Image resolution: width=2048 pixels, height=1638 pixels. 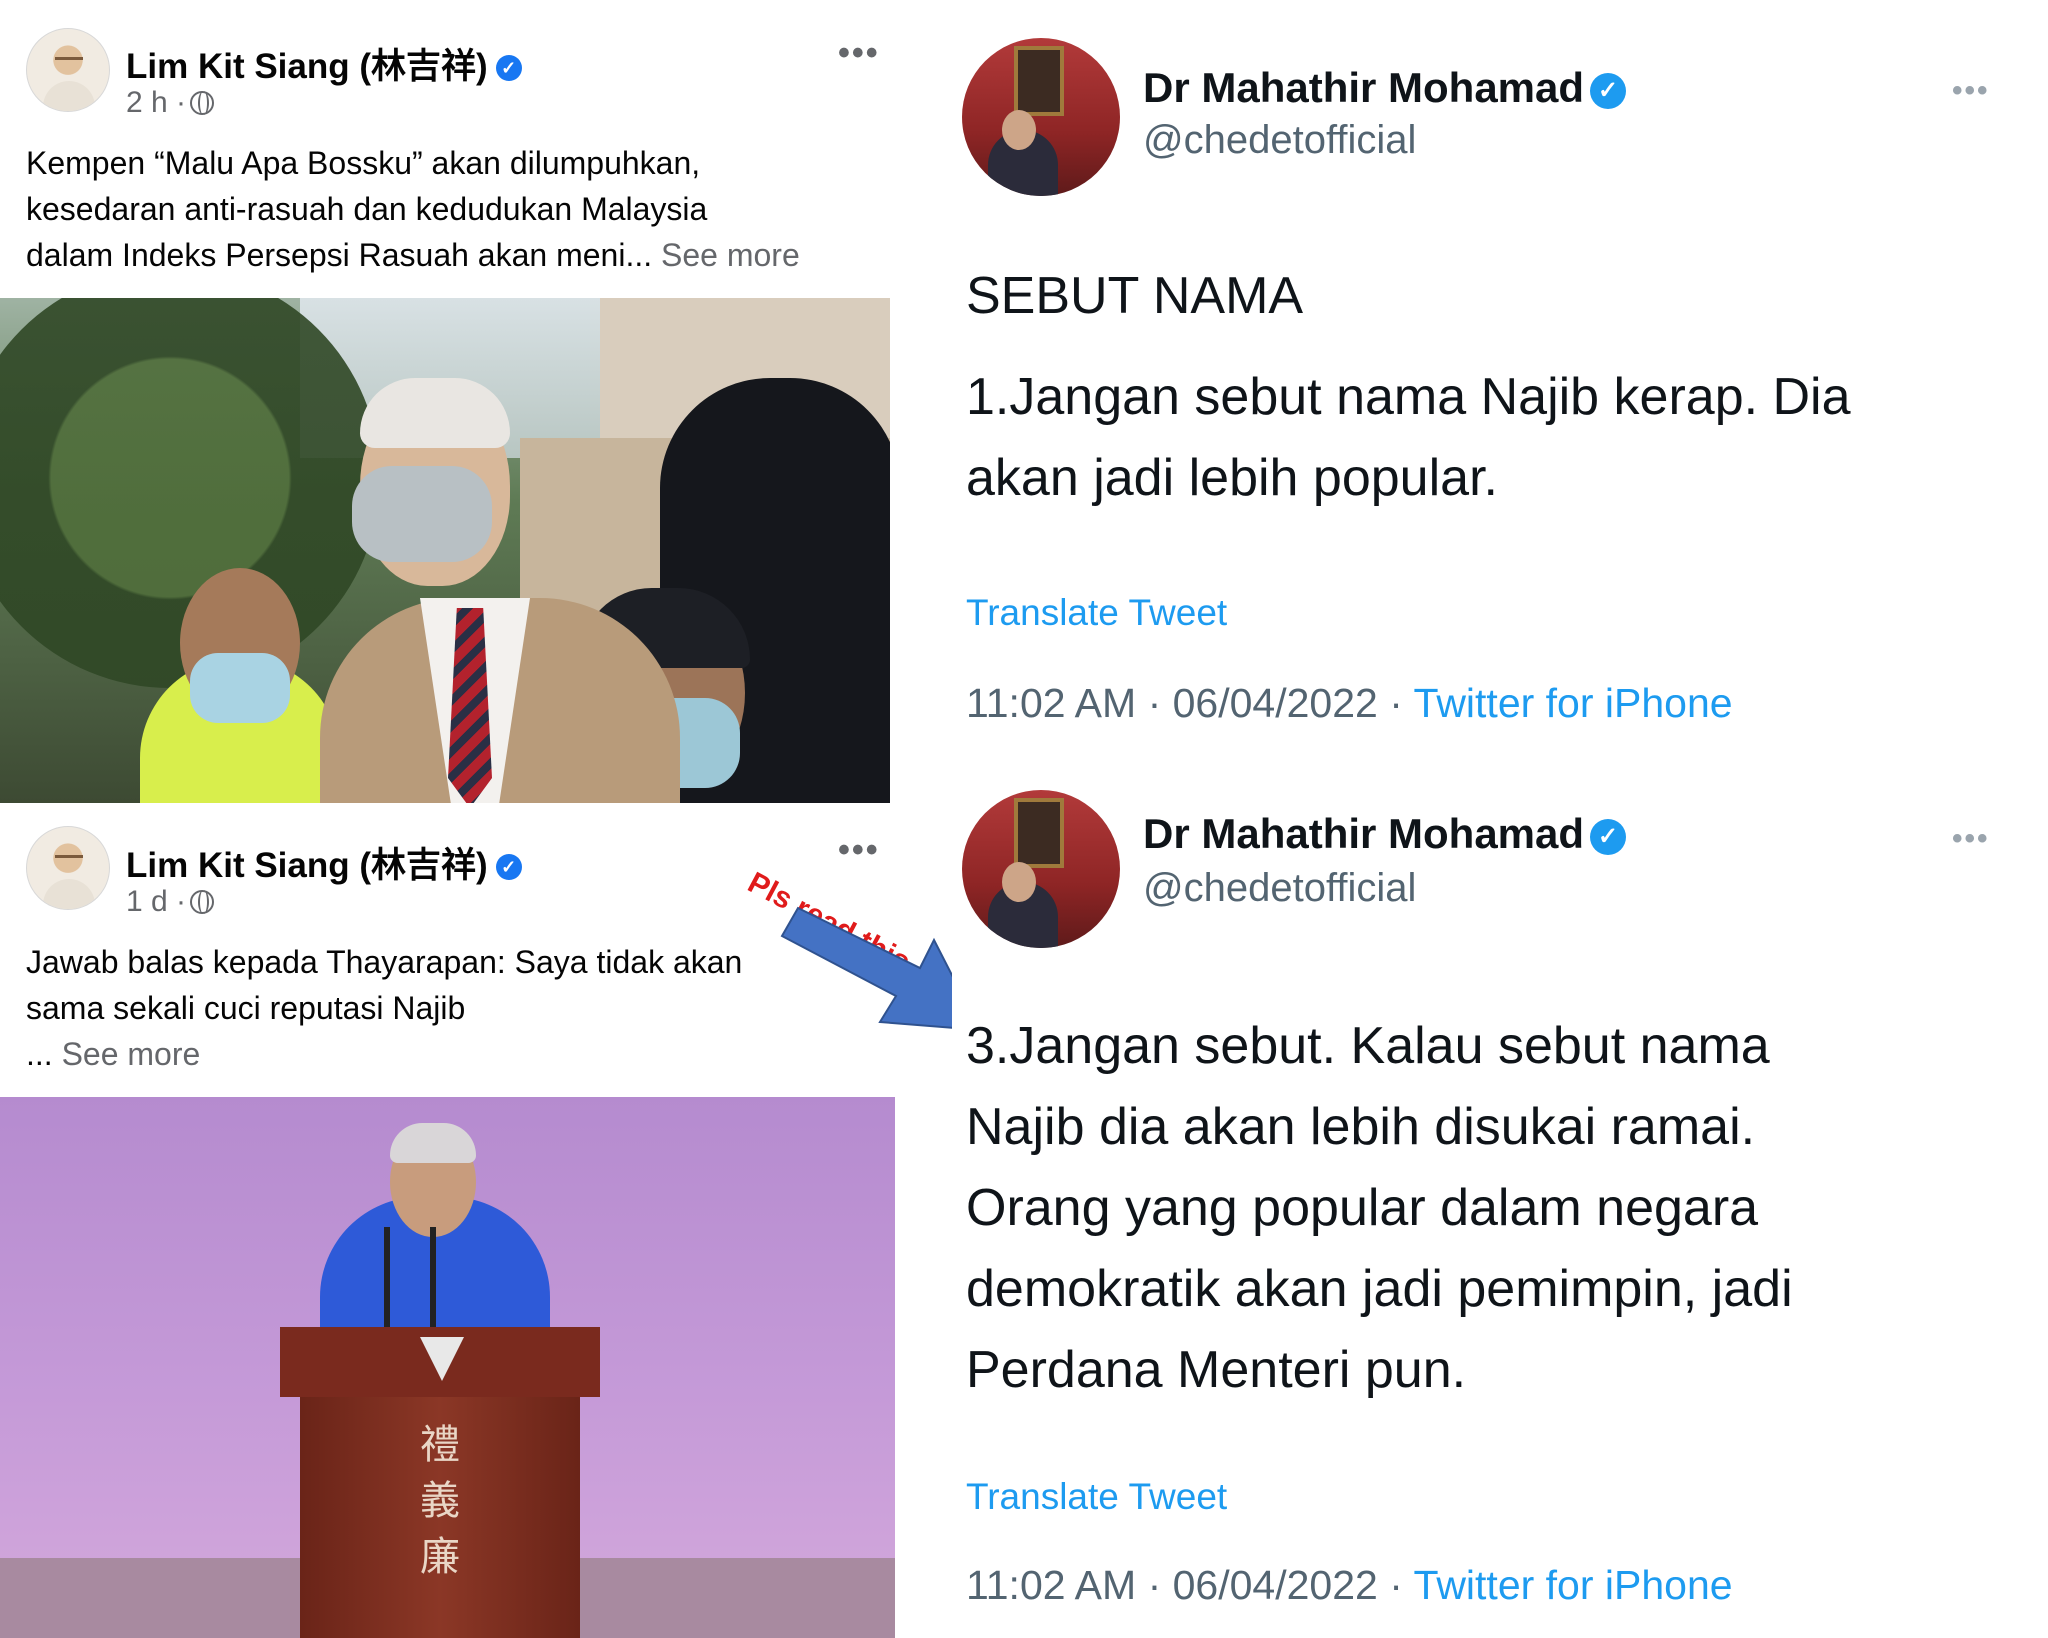 What do you see at coordinates (170, 103) in the screenshot?
I see `post-timestamp: 2 h ·` at bounding box center [170, 103].